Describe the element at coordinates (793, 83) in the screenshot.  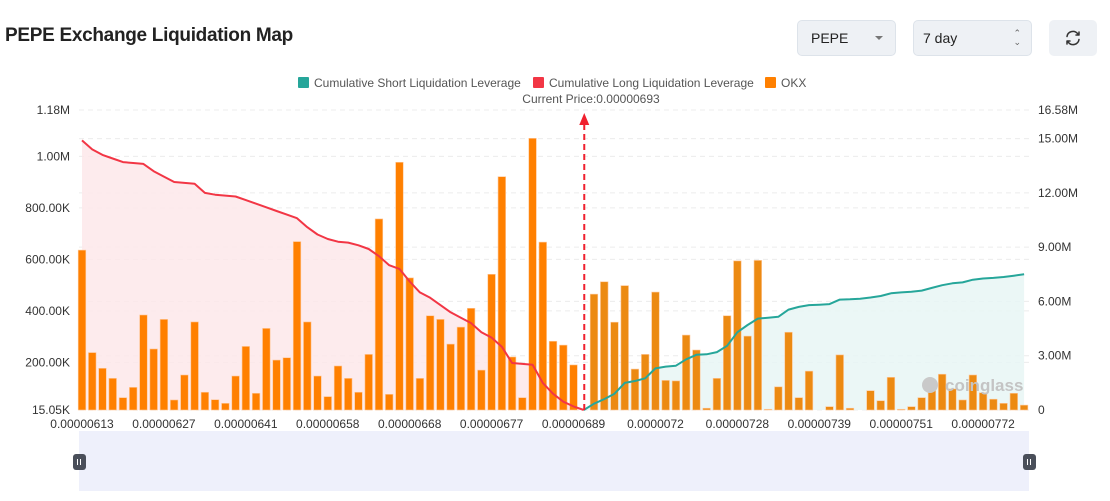
I see `legend-okx: OKX` at that location.